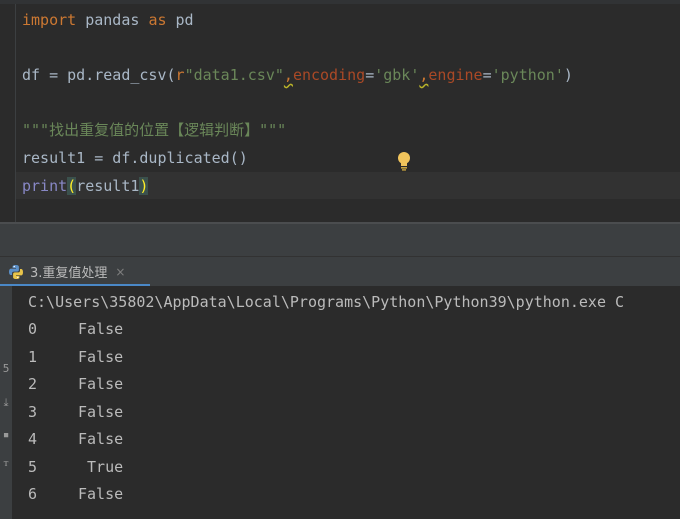 This screenshot has height=519, width=680. I want to click on print-icon: ▪, so click(6, 434).